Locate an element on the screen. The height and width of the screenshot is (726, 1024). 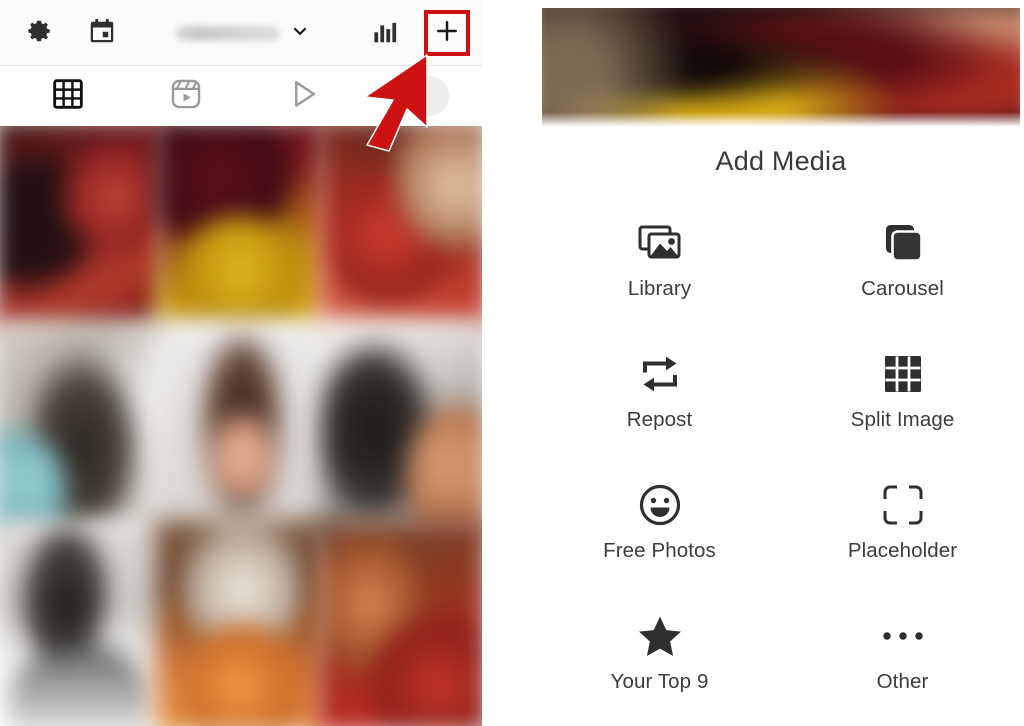
menu-item-label: Library is located at coordinates (659, 288).